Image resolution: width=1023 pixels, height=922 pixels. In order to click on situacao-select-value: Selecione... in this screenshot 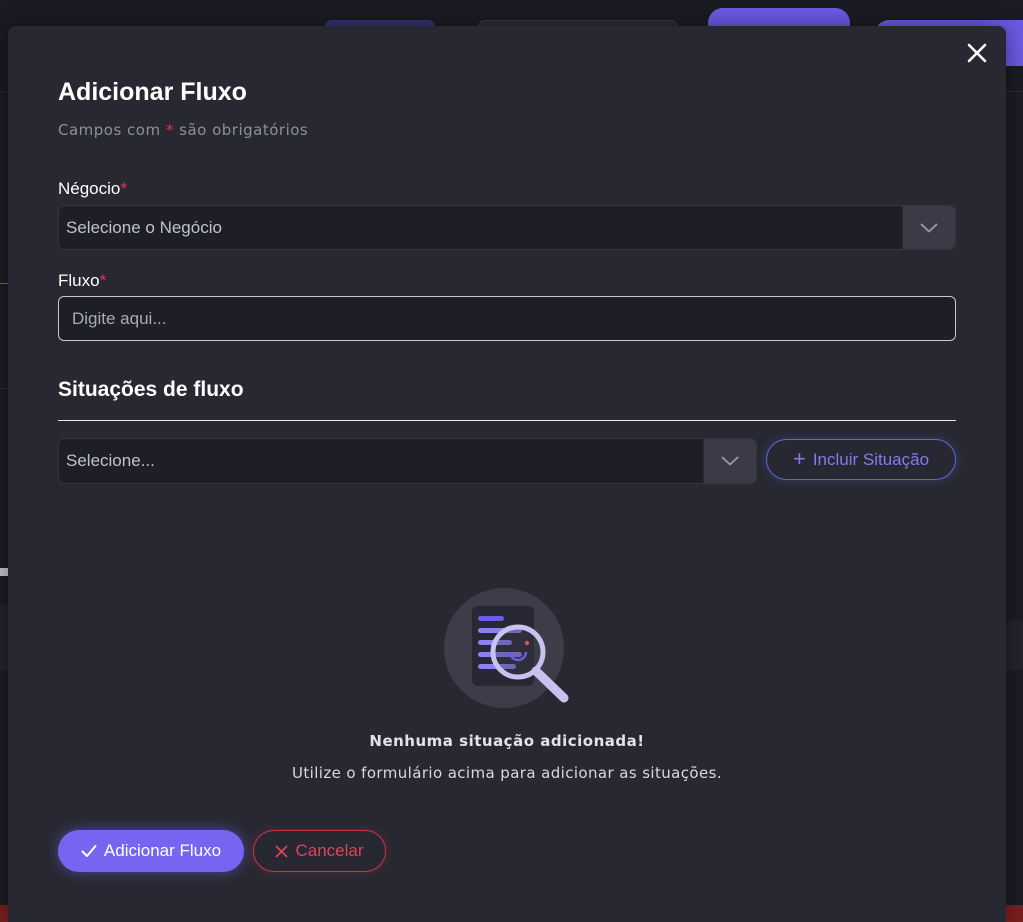, I will do `click(110, 460)`.